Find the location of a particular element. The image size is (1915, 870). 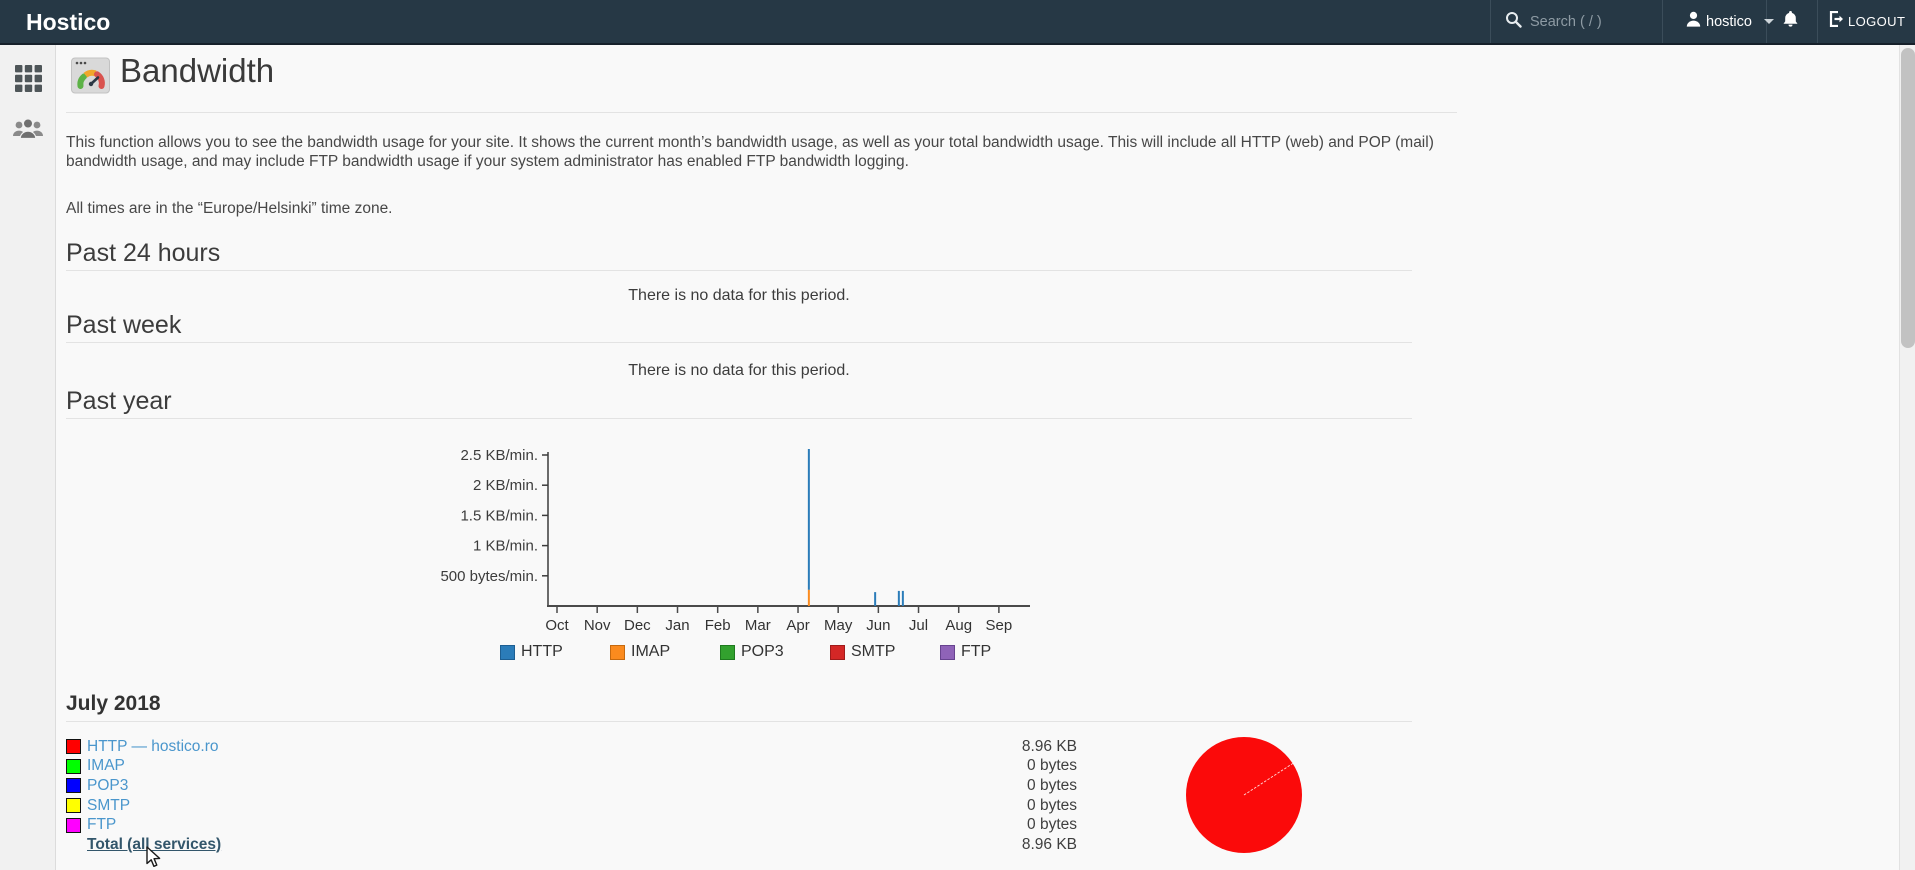

page-title: Bandwidth is located at coordinates (197, 70).